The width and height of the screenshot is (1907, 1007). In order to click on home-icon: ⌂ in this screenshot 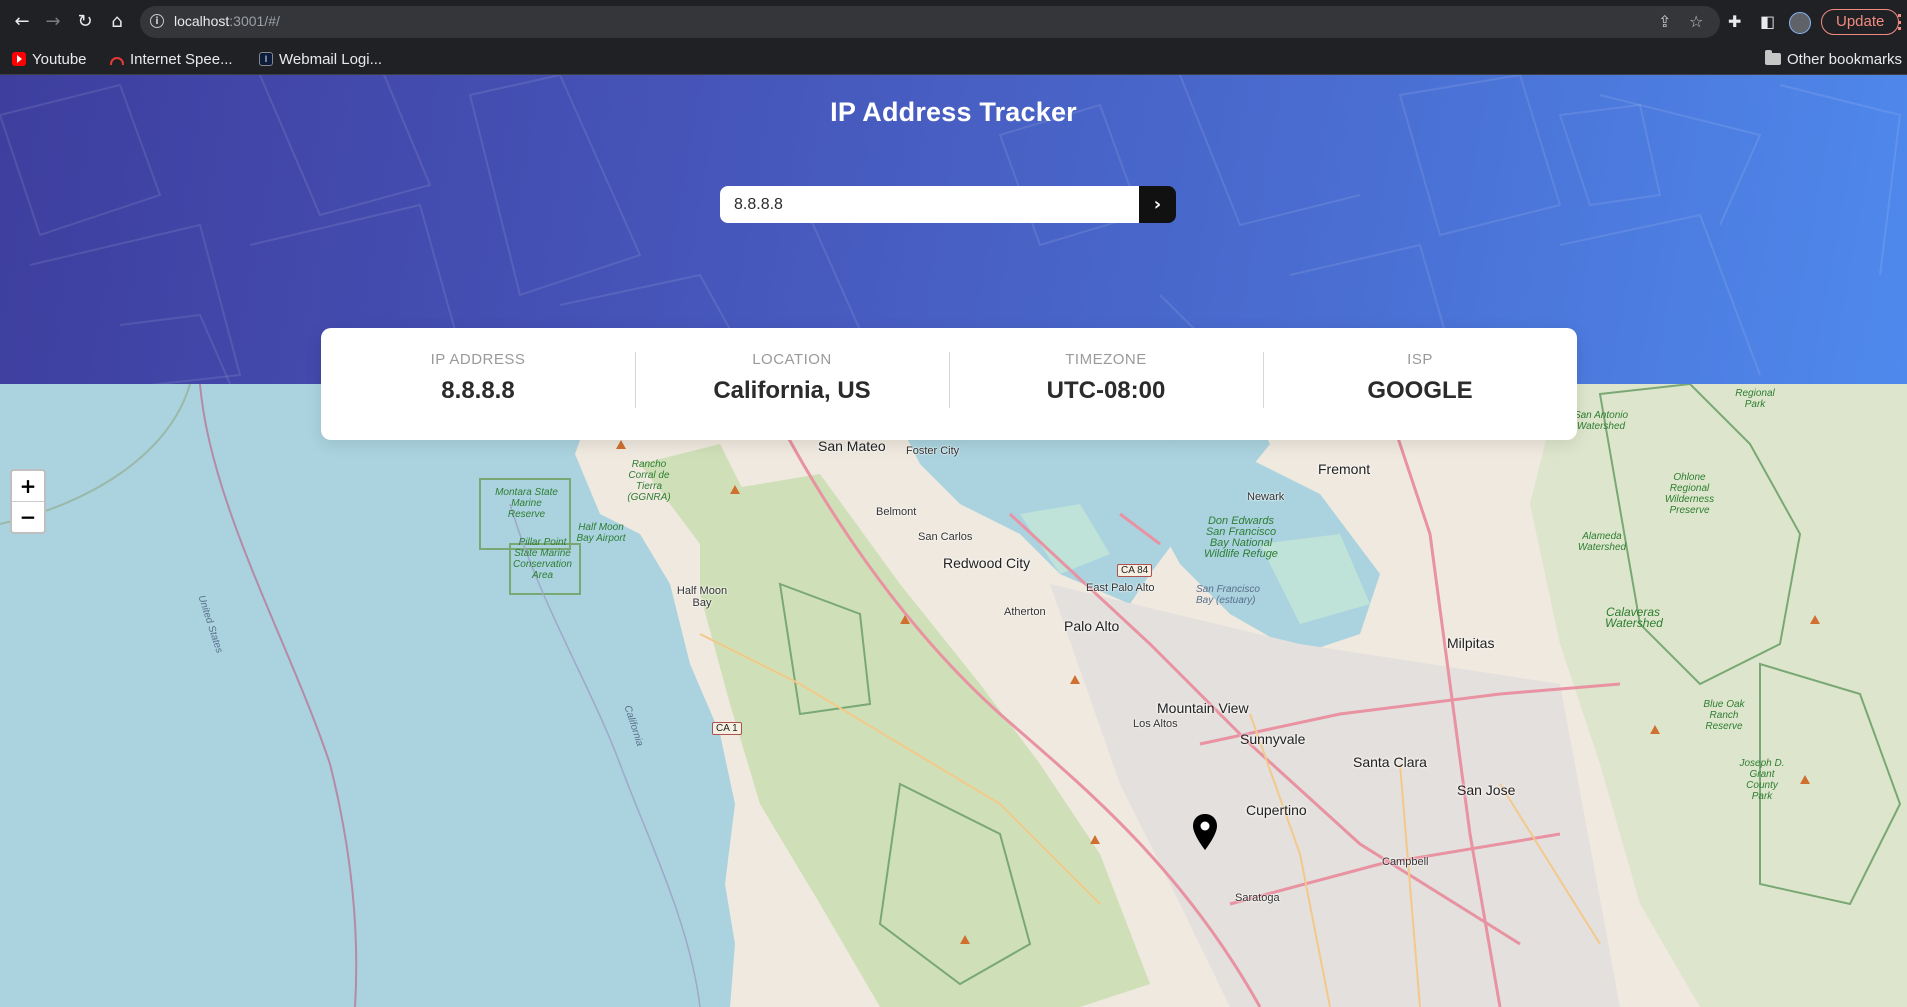, I will do `click(117, 22)`.